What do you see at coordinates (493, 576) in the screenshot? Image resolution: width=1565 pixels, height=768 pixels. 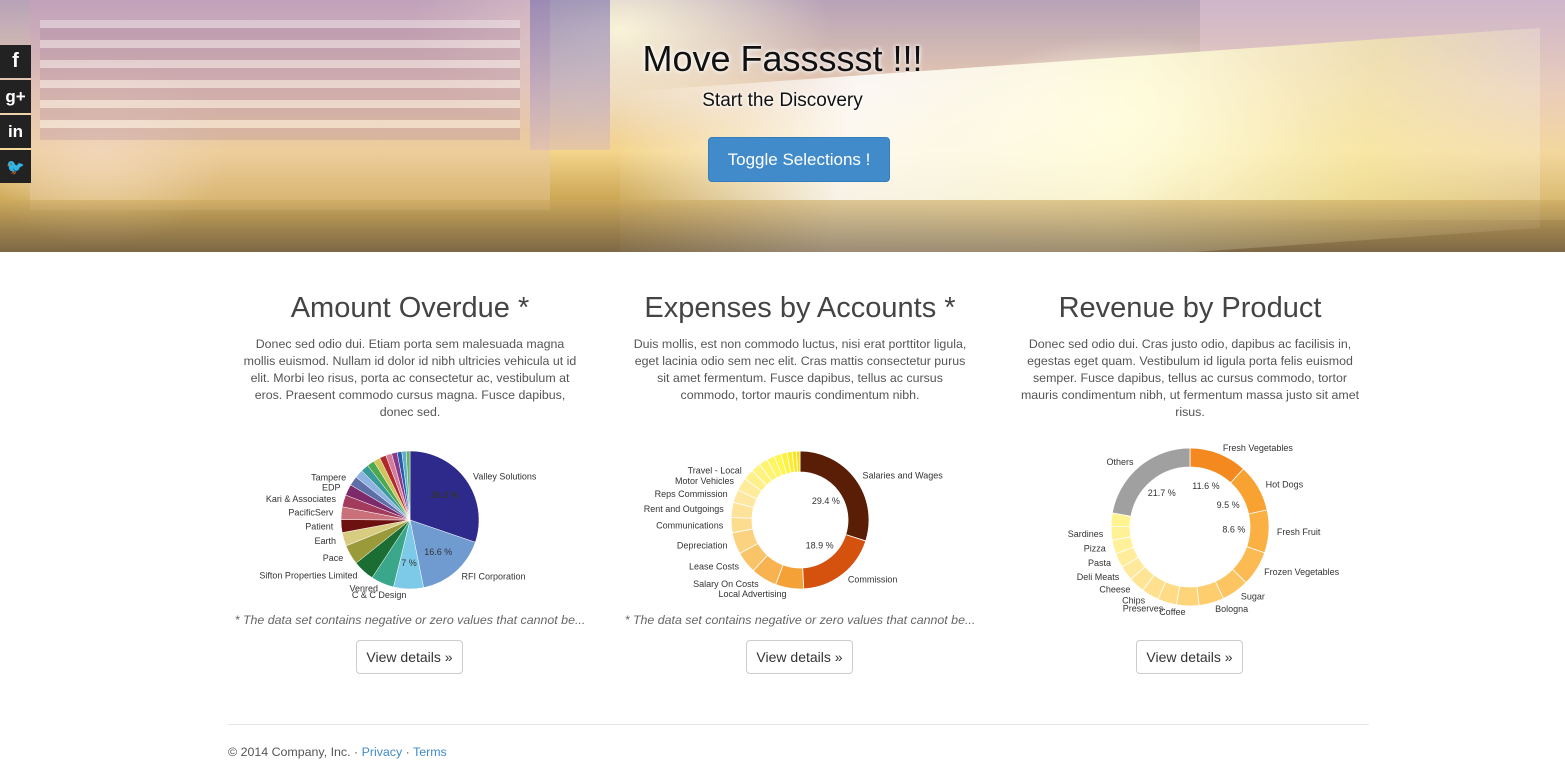 I see `slice-label: RFI Corporation` at bounding box center [493, 576].